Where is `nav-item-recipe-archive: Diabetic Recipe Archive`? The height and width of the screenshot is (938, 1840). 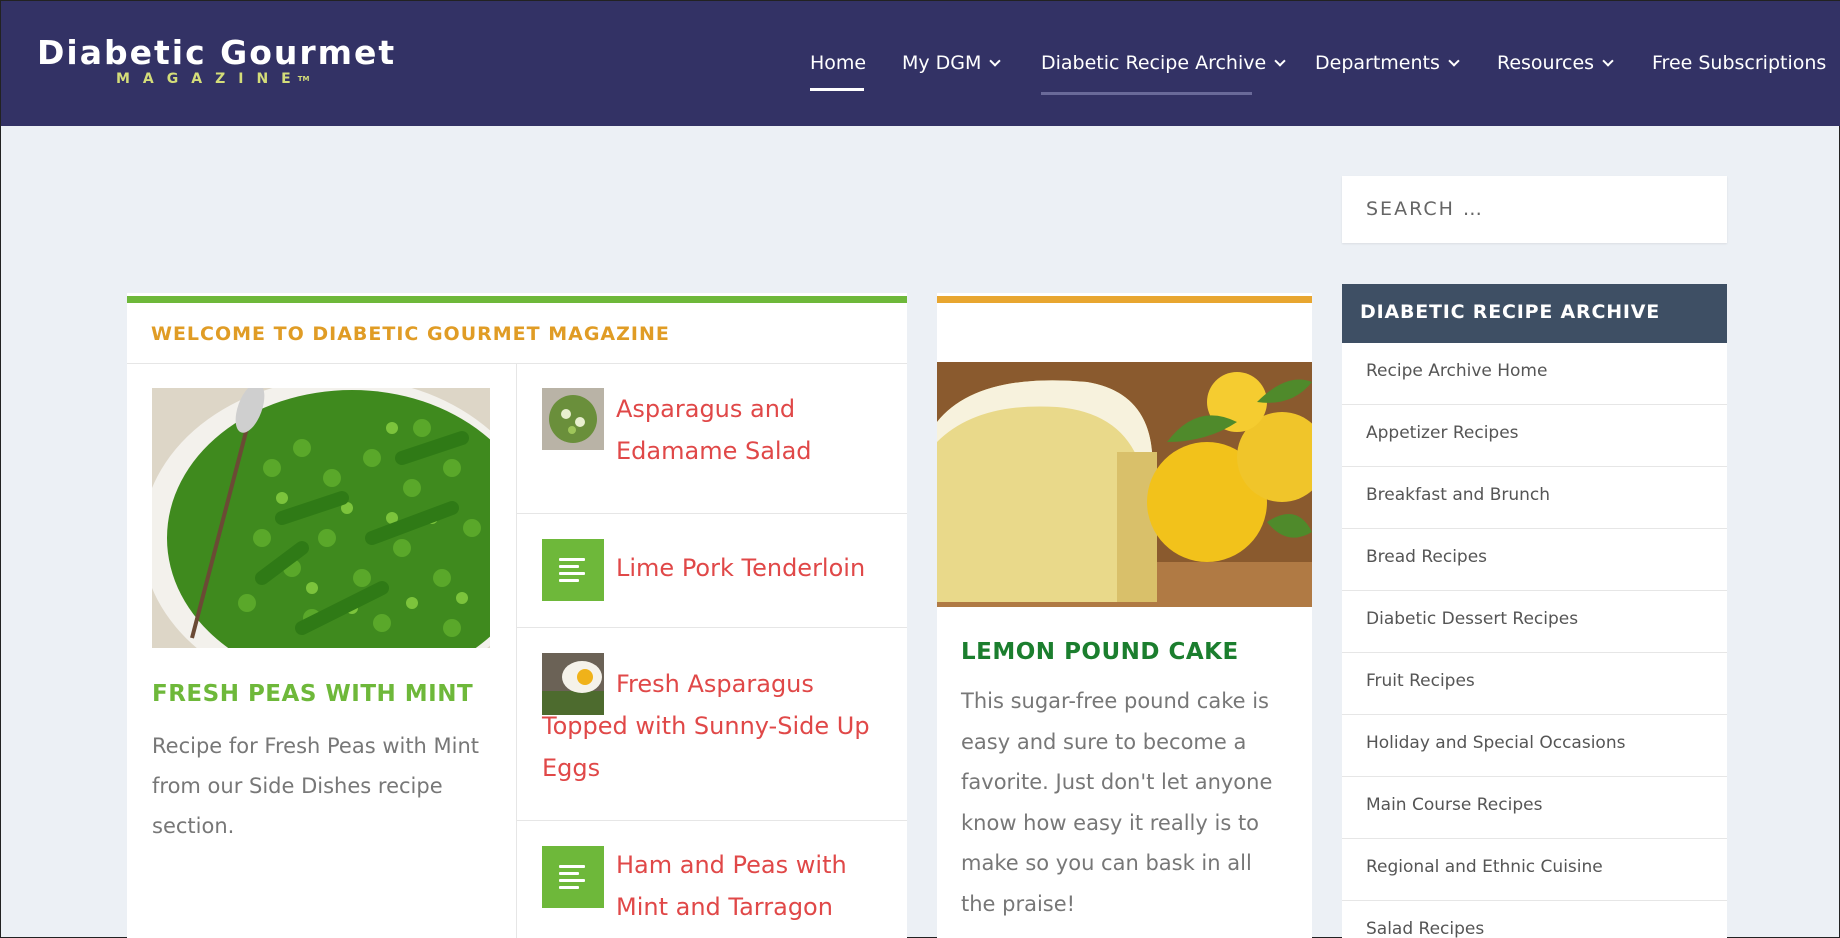 nav-item-recipe-archive: Diabetic Recipe Archive is located at coordinates (1163, 63).